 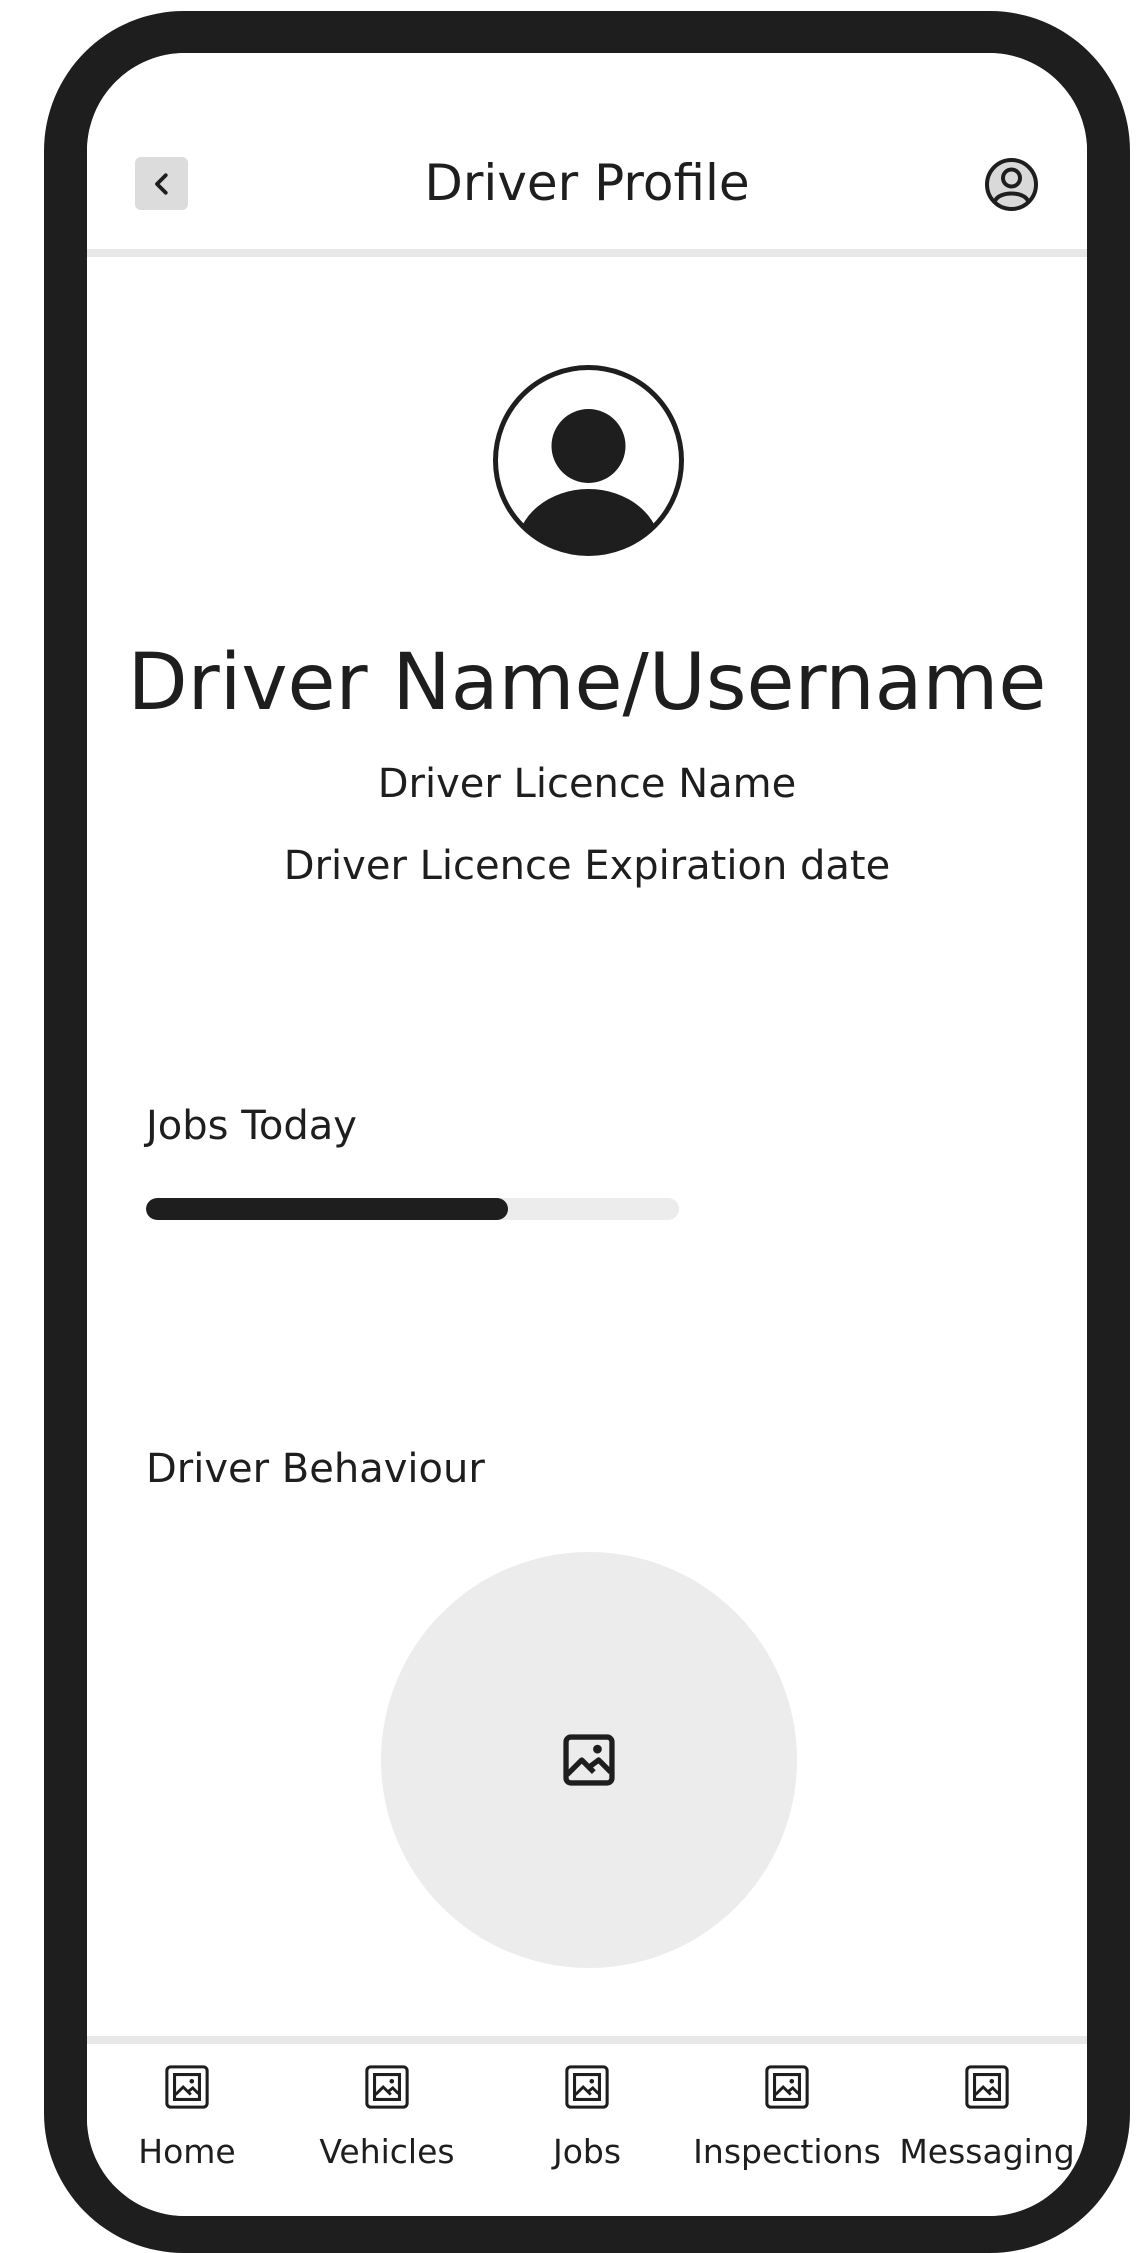 What do you see at coordinates (387, 2087) in the screenshot?
I see `vehicles-image-icon` at bounding box center [387, 2087].